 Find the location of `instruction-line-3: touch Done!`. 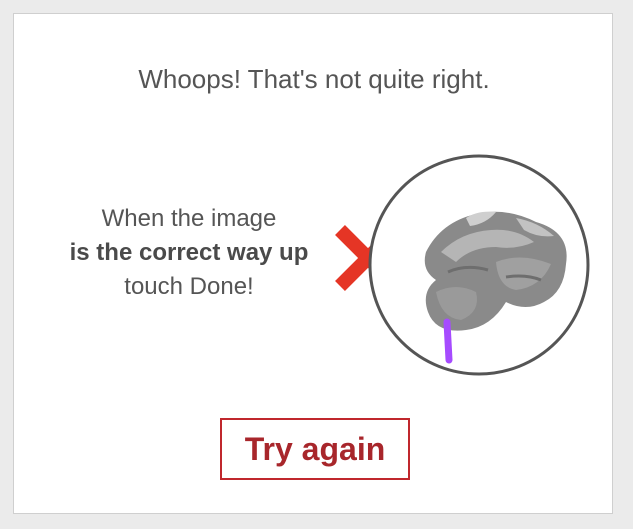

instruction-line-3: touch Done! is located at coordinates (189, 286).